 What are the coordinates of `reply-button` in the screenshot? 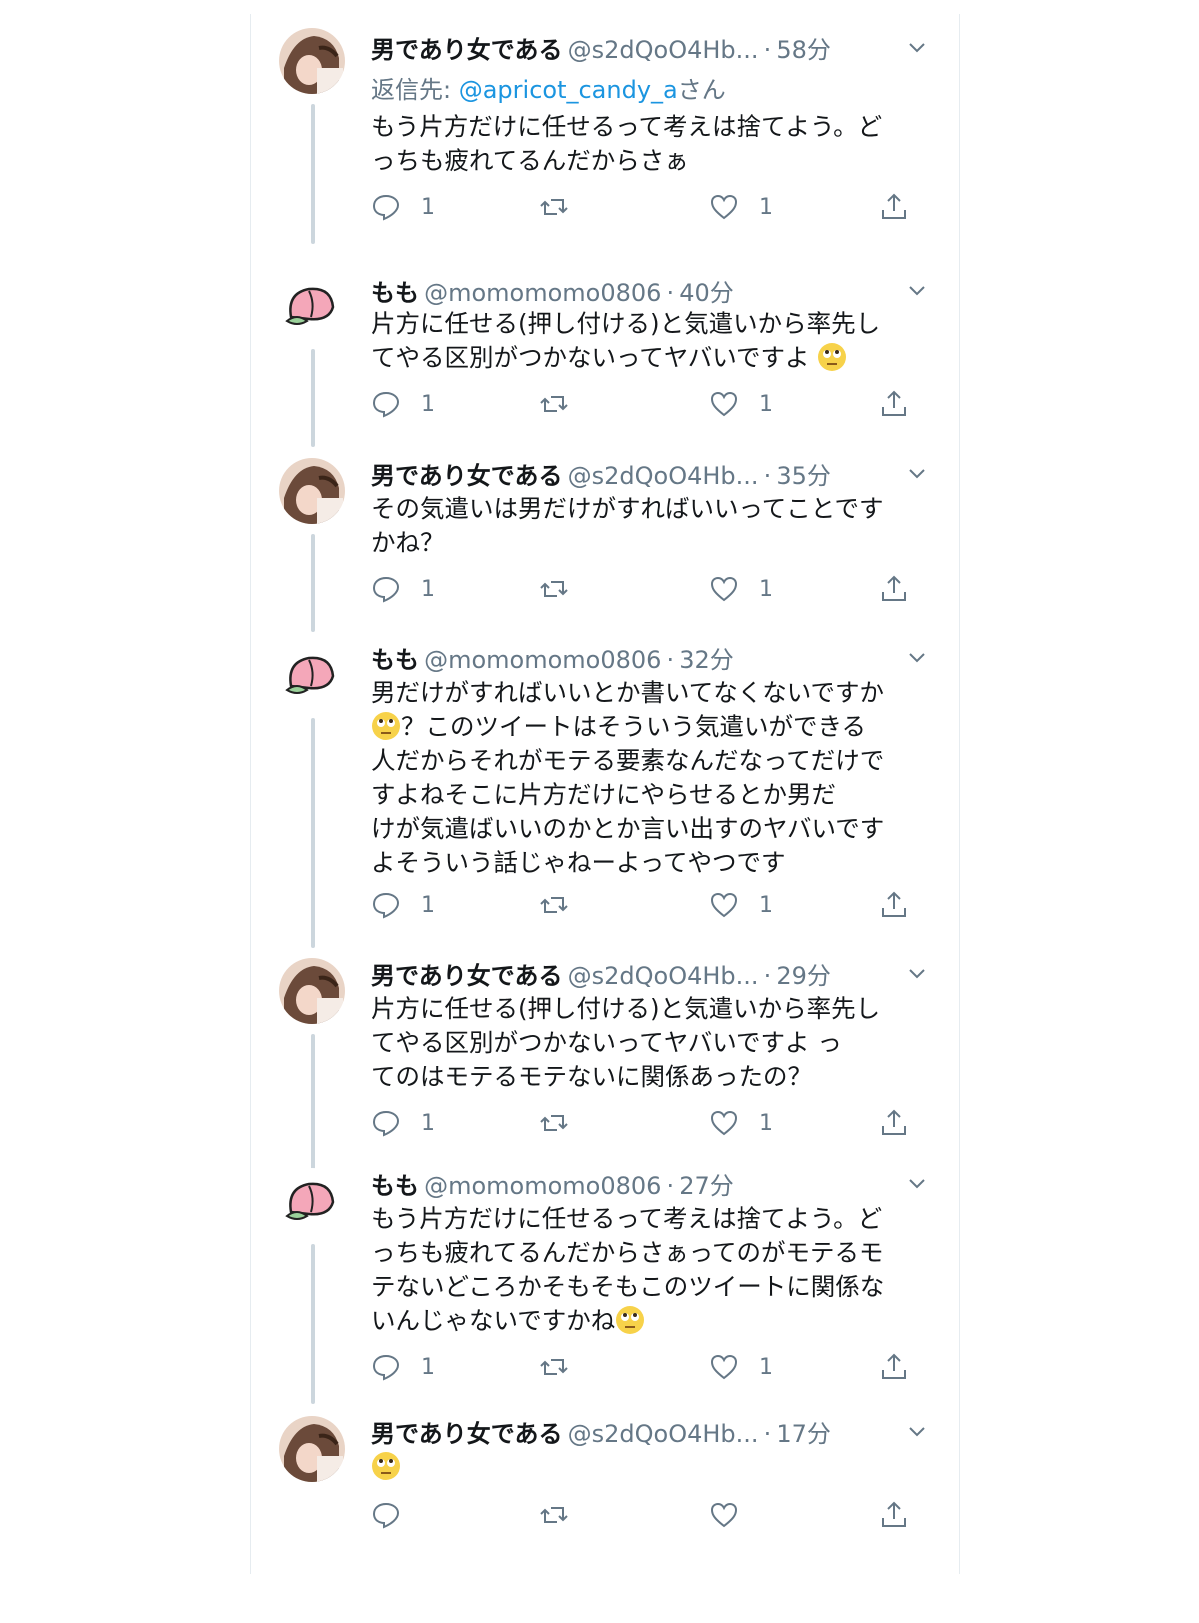 It's located at (386, 1515).